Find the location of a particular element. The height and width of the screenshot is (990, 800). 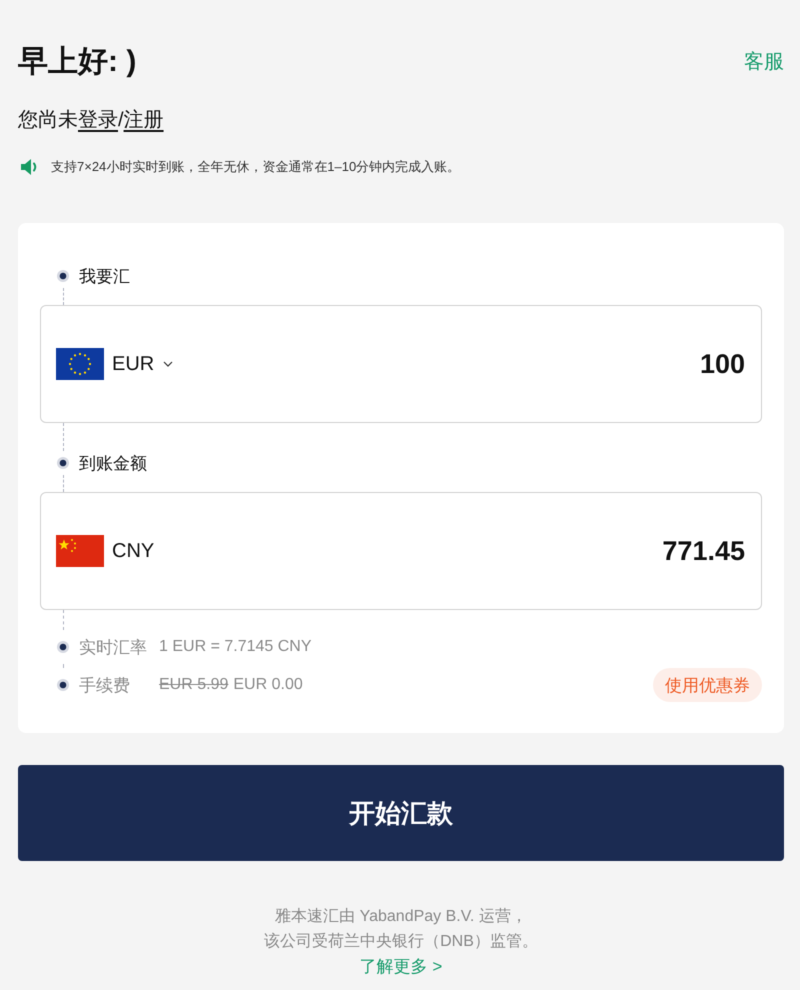

start-transfer-button: 开始汇款 is located at coordinates (401, 813).